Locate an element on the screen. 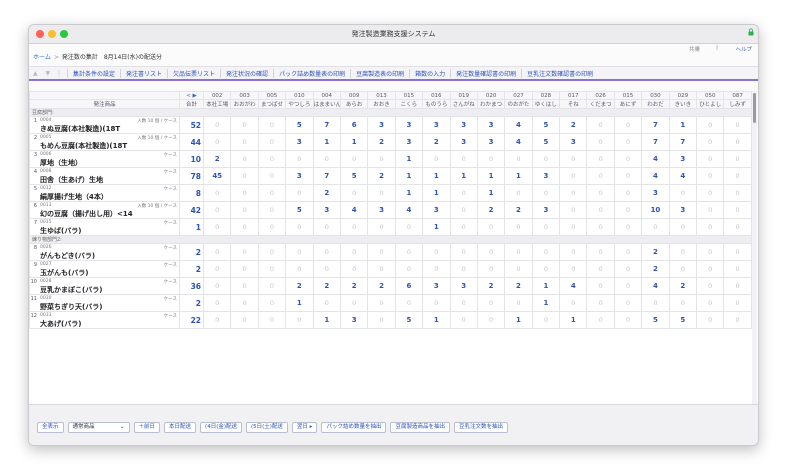  breadcrumb-home: ホーム is located at coordinates (42, 57).